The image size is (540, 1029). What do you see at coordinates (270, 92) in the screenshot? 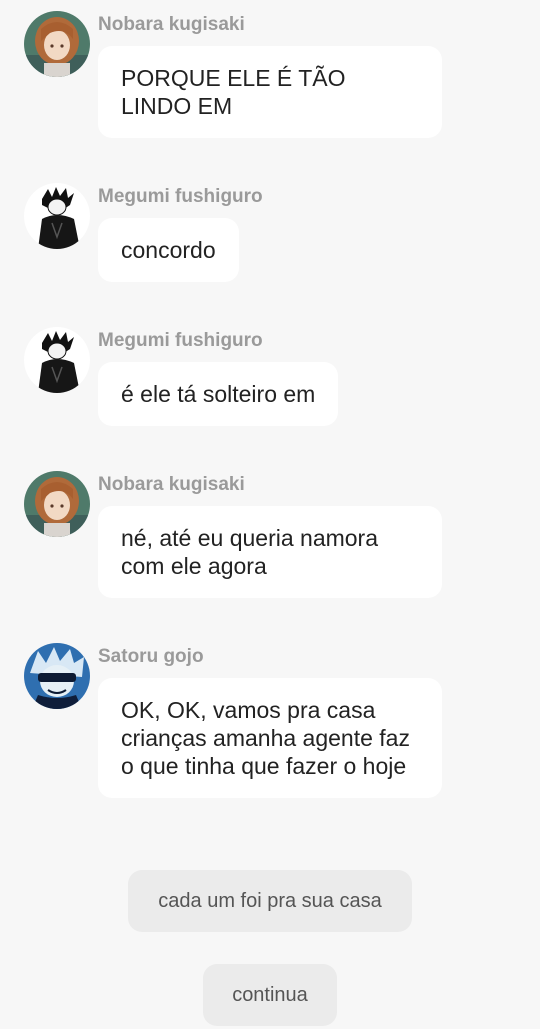
I see `message-bubble: PORQUE ELE É TÃO LINDO EM` at bounding box center [270, 92].